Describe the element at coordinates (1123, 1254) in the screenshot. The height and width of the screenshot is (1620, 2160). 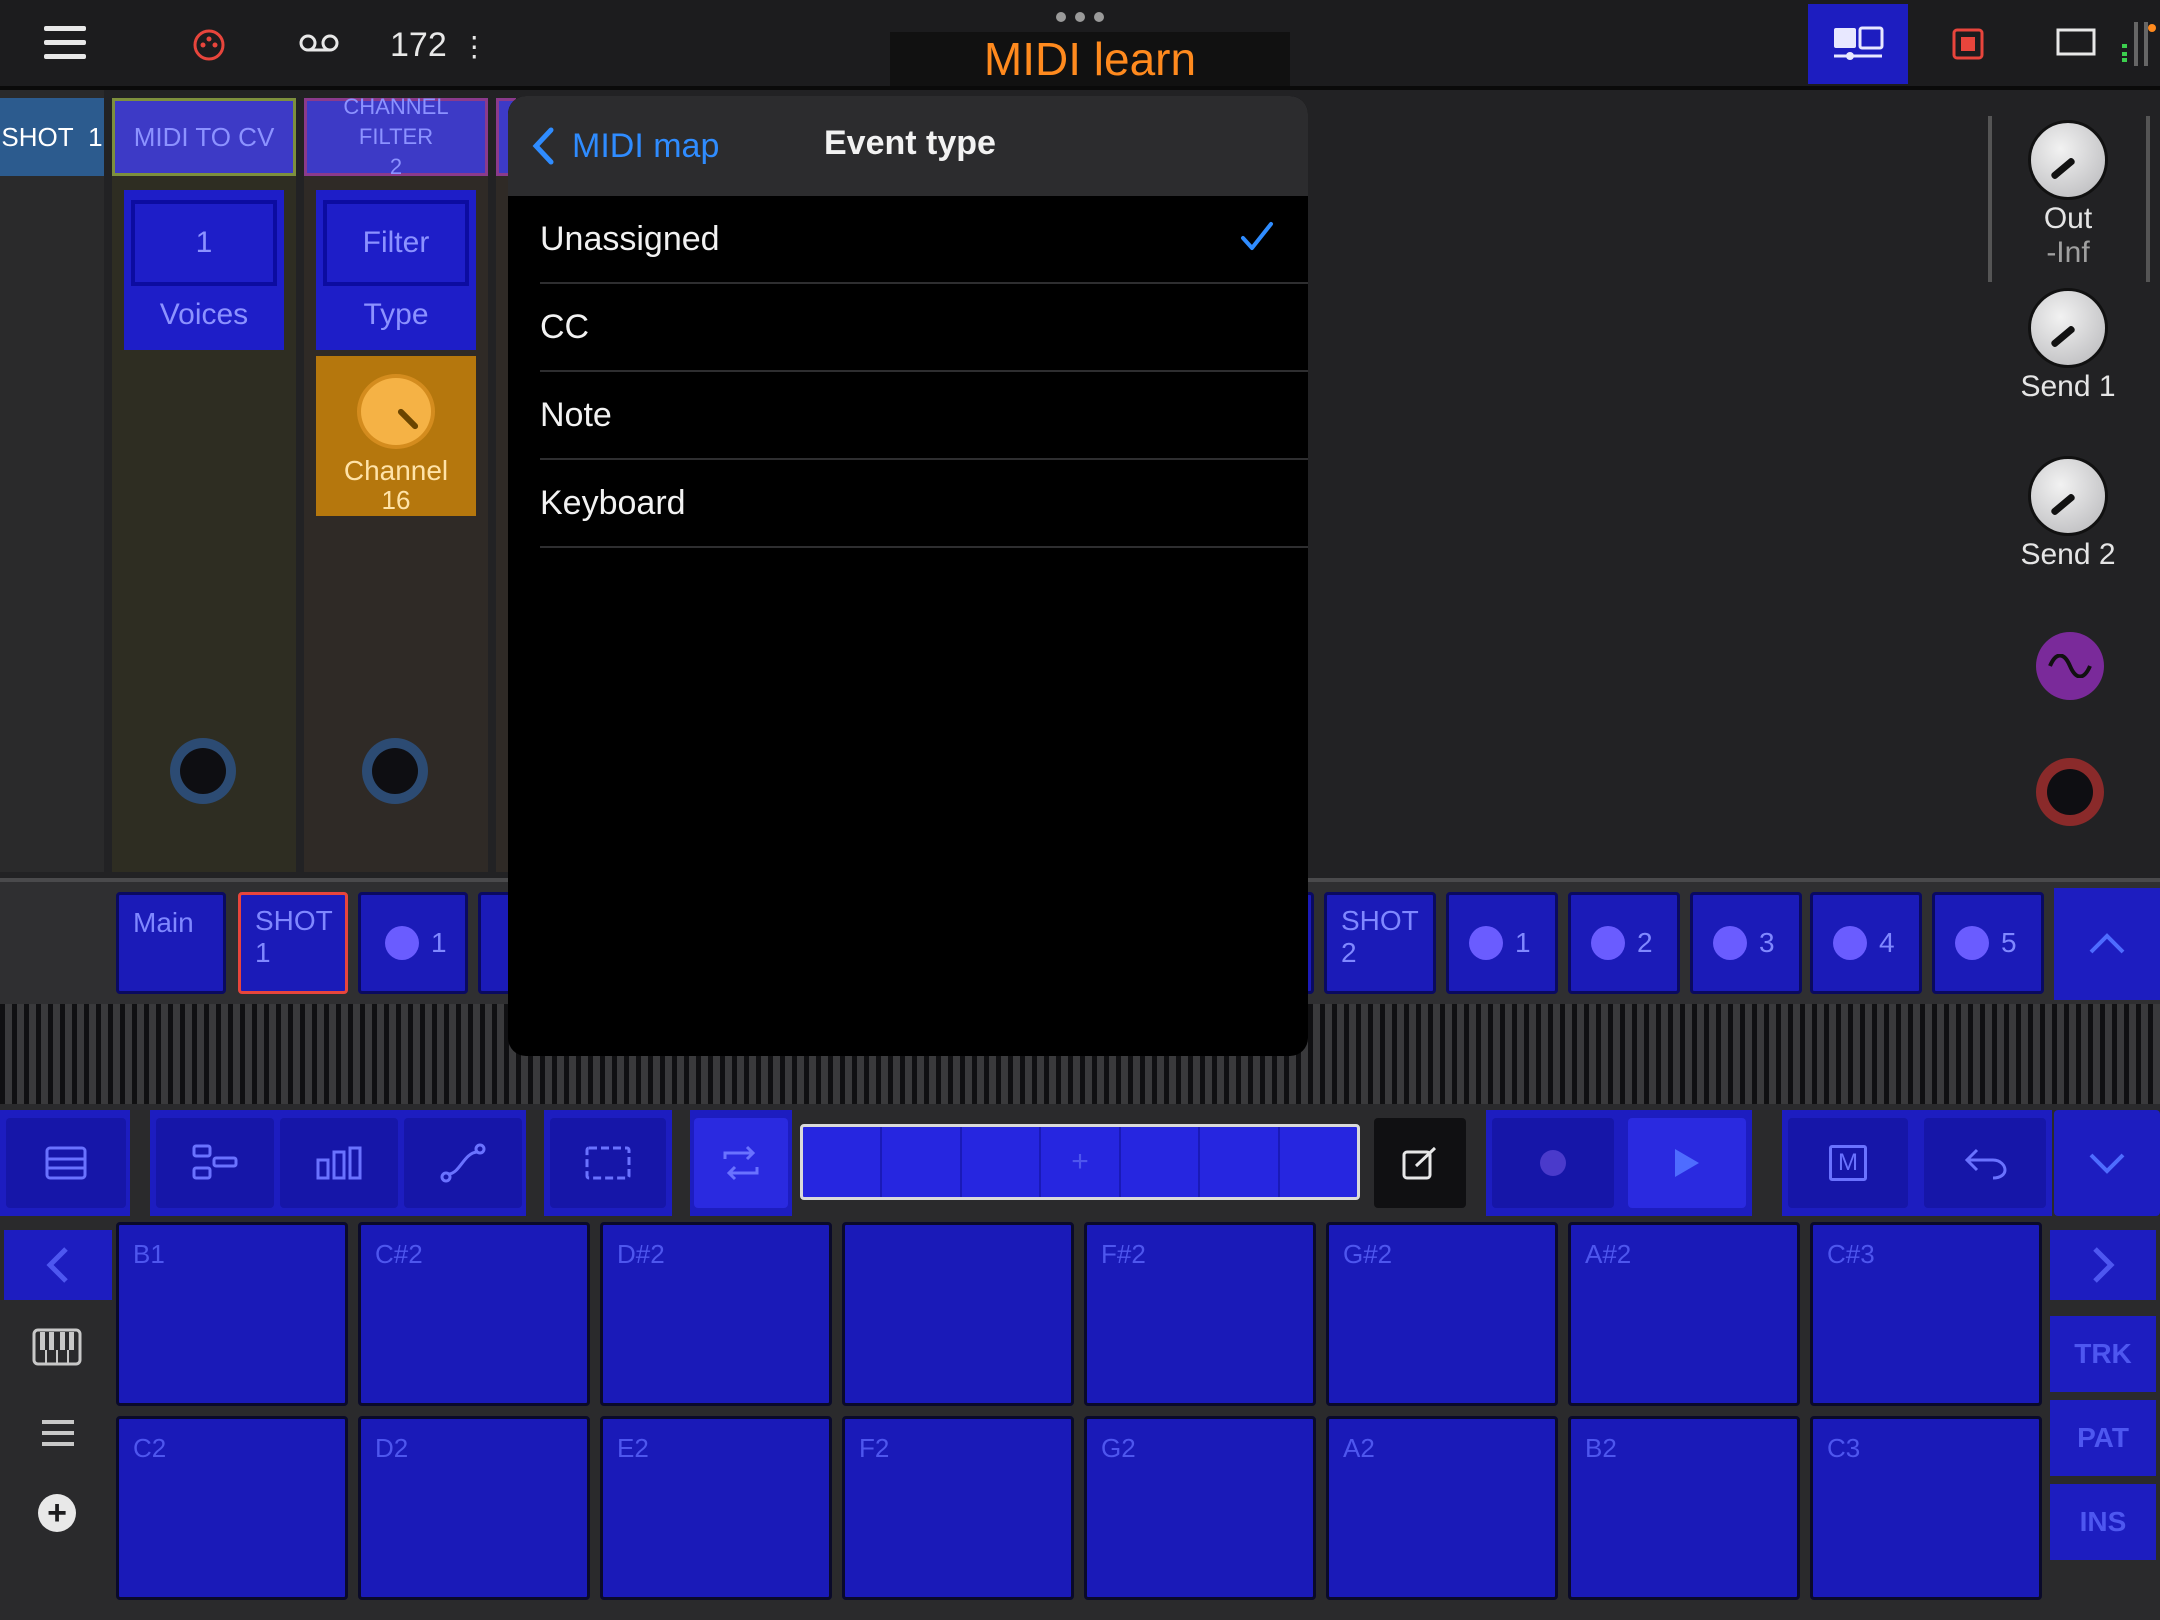
I see `pad-note: F#2` at that location.